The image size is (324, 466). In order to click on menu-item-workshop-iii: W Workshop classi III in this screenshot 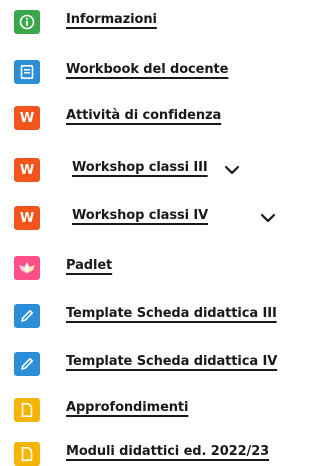, I will do `click(162, 169)`.